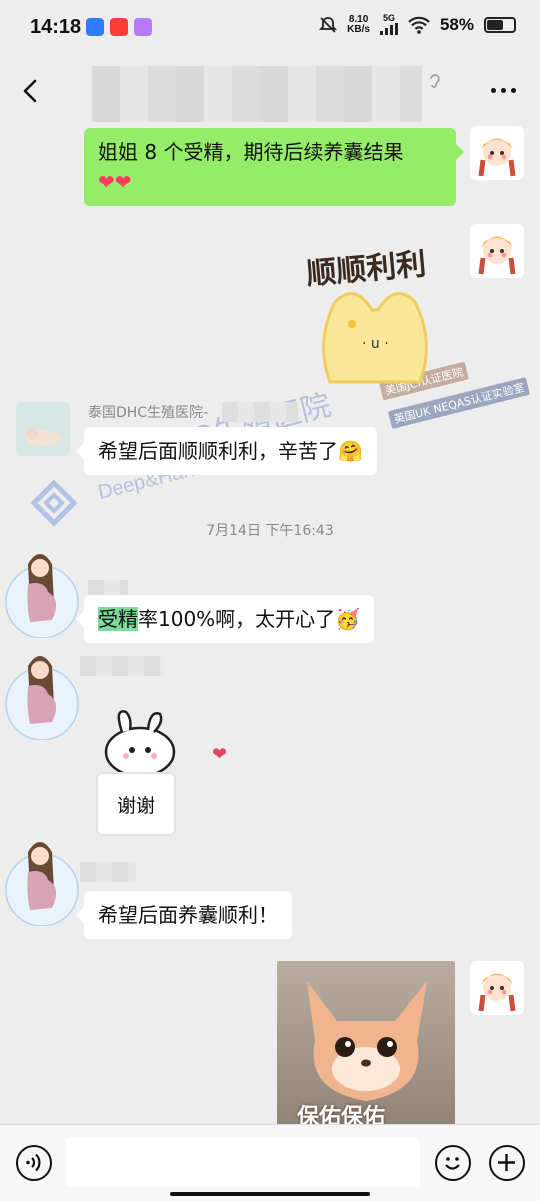 This screenshot has width=540, height=1201. What do you see at coordinates (358, 29) in the screenshot?
I see `net-speed-unit: KB/s` at bounding box center [358, 29].